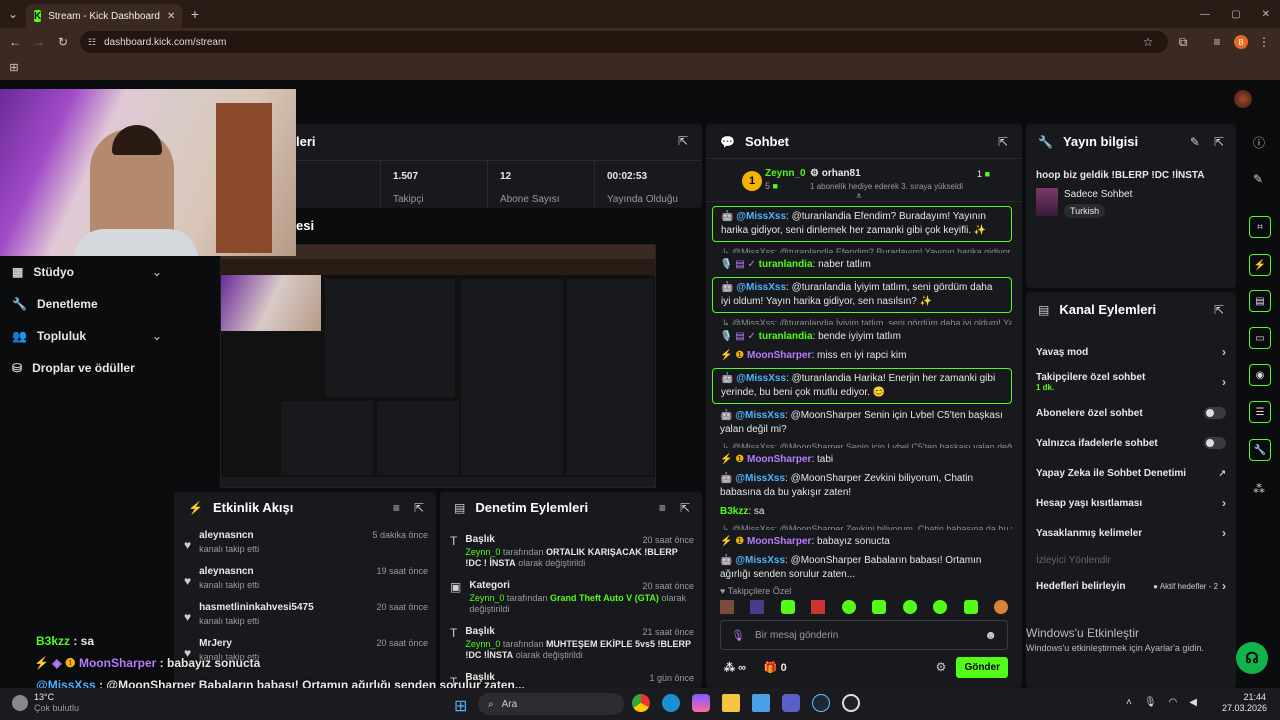 Image resolution: width=1280 pixels, height=720 pixels. What do you see at coordinates (1173, 702) in the screenshot?
I see `wifi-icon: ◠` at bounding box center [1173, 702].